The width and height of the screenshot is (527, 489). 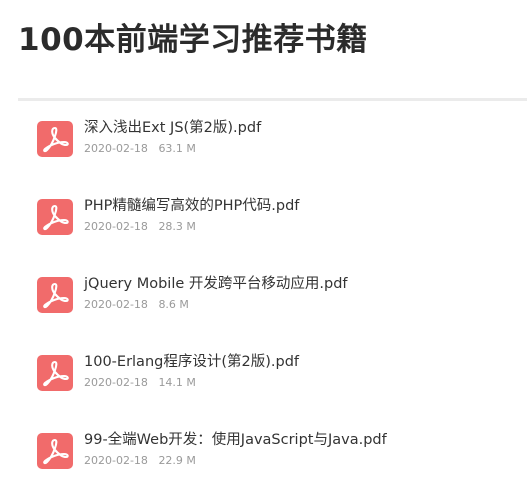 I want to click on file-size: 8.6 M, so click(x=173, y=304).